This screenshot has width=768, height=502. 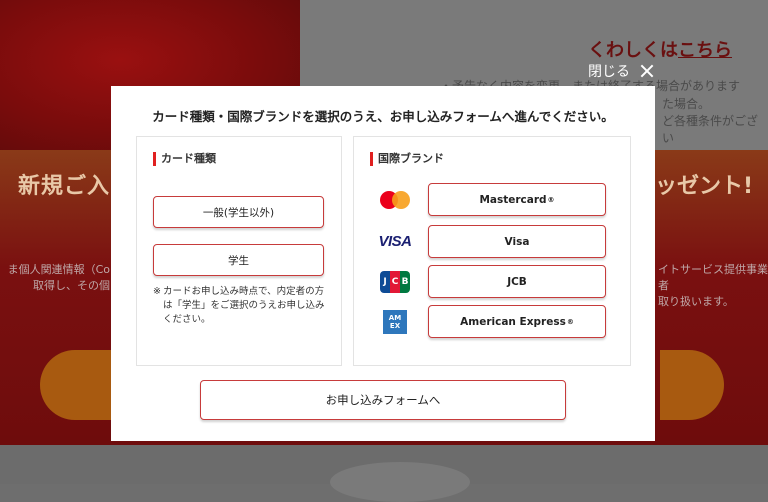 I want to click on amex-logo-line: AM, so click(x=395, y=317).